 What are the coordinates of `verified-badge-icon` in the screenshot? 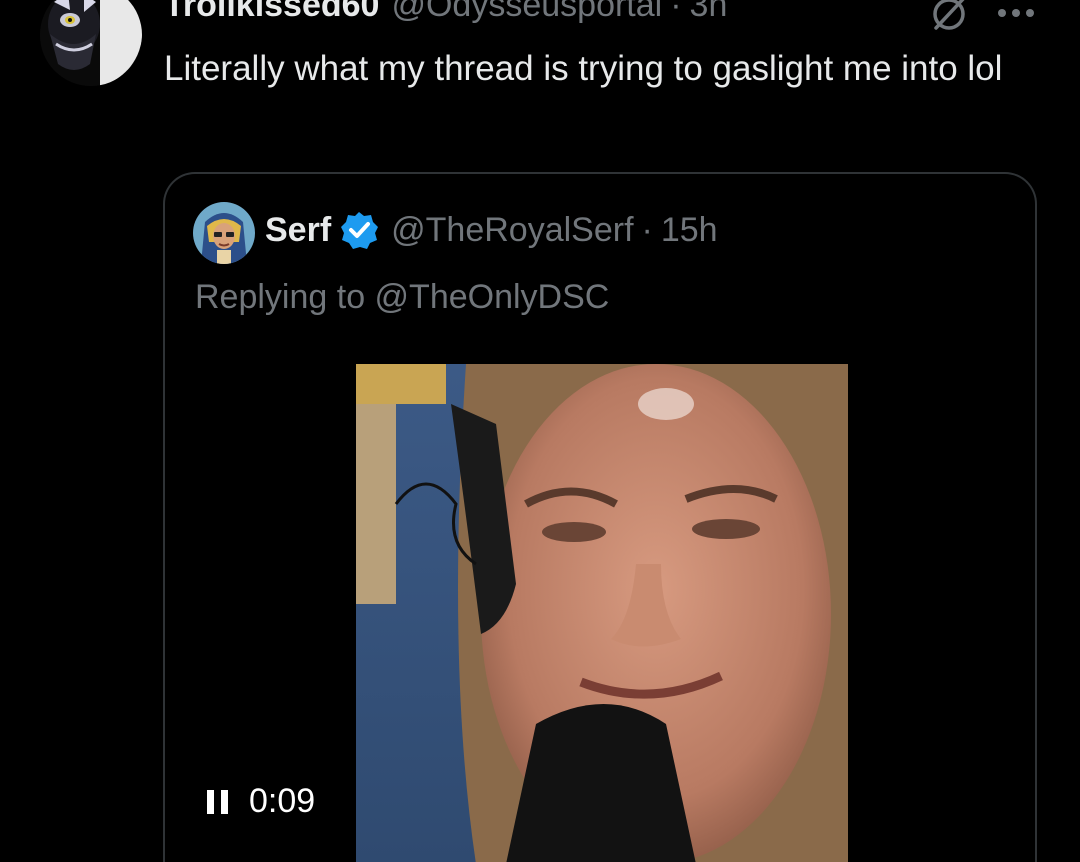 It's located at (359, 230).